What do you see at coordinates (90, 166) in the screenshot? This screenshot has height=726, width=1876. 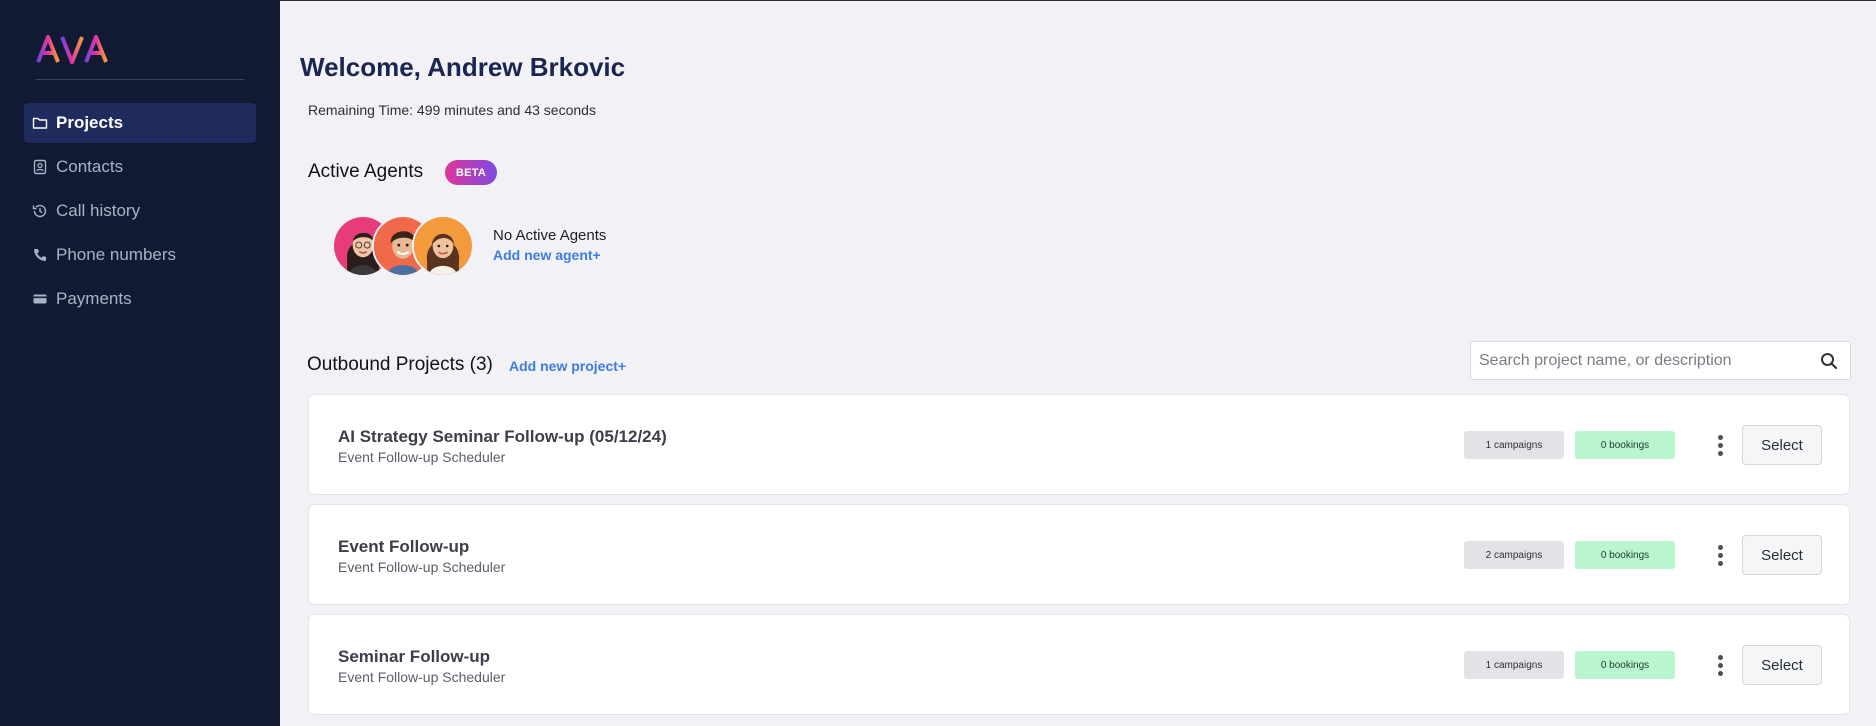 I see `sidebar-item-label: Contacts` at bounding box center [90, 166].